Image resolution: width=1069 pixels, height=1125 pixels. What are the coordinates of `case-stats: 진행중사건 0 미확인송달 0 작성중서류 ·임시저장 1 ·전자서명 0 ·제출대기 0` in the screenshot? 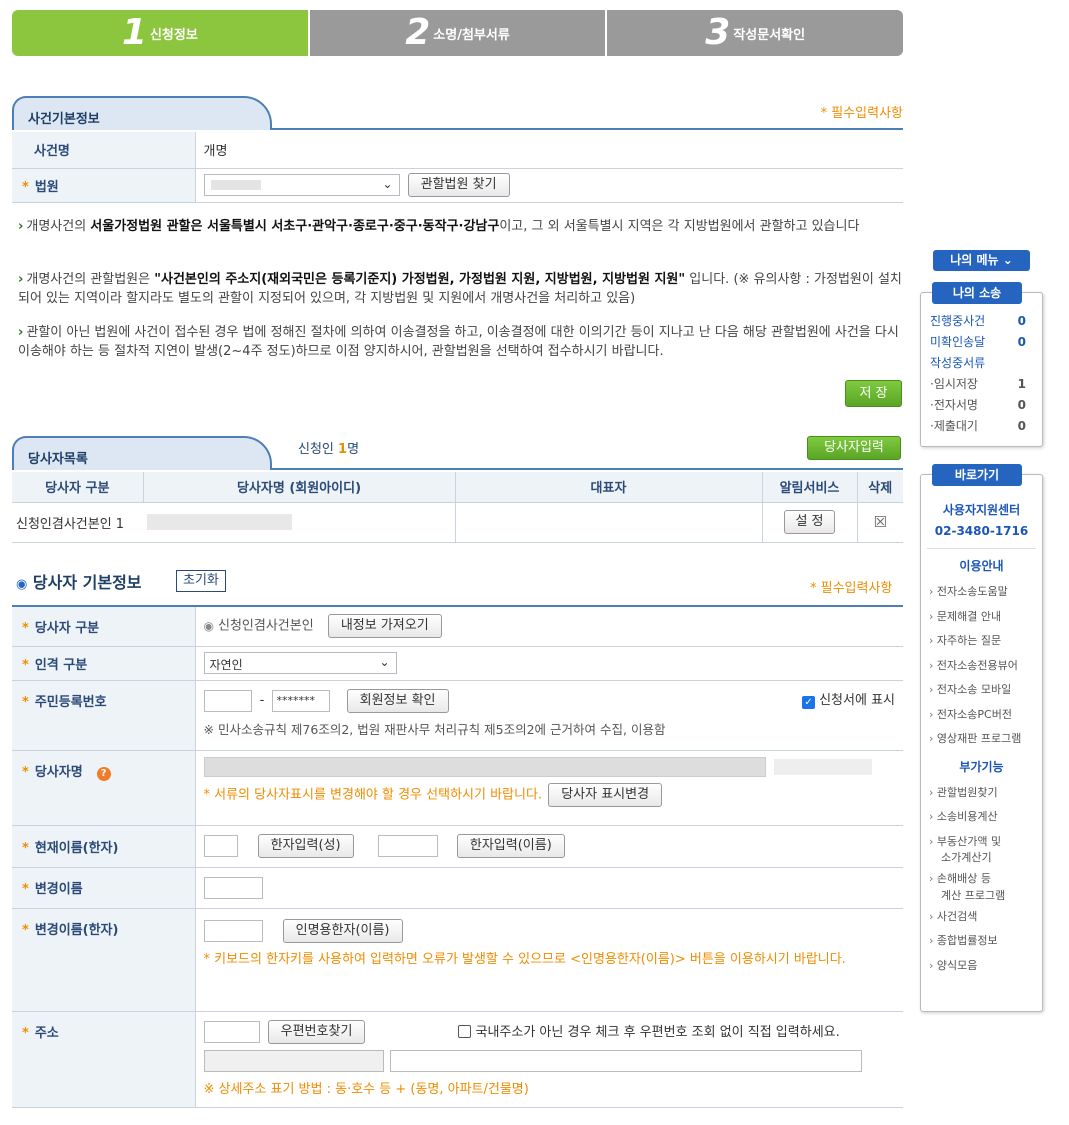 It's located at (981, 365).